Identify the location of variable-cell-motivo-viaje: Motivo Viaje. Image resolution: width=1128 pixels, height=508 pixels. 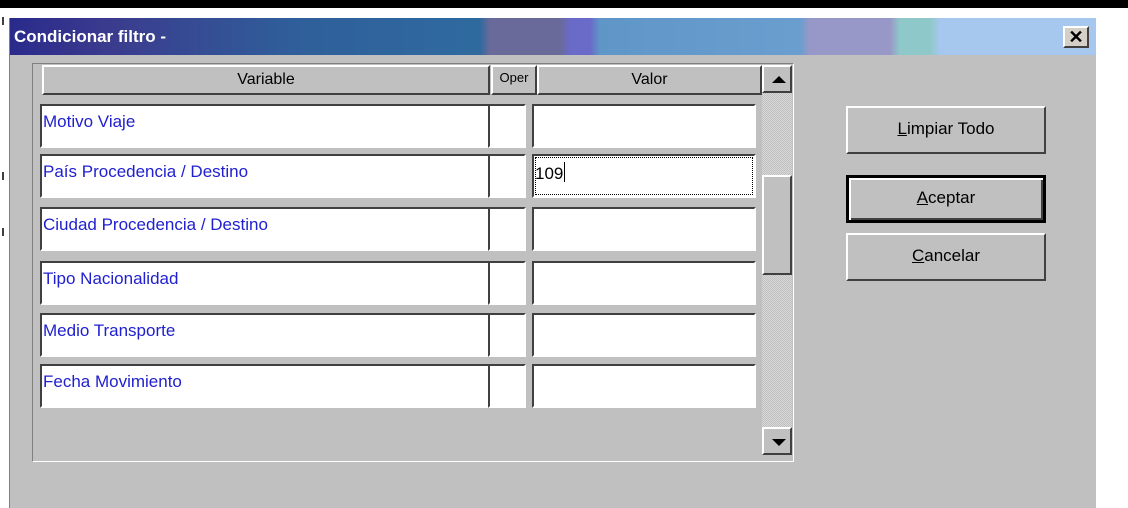
(265, 126).